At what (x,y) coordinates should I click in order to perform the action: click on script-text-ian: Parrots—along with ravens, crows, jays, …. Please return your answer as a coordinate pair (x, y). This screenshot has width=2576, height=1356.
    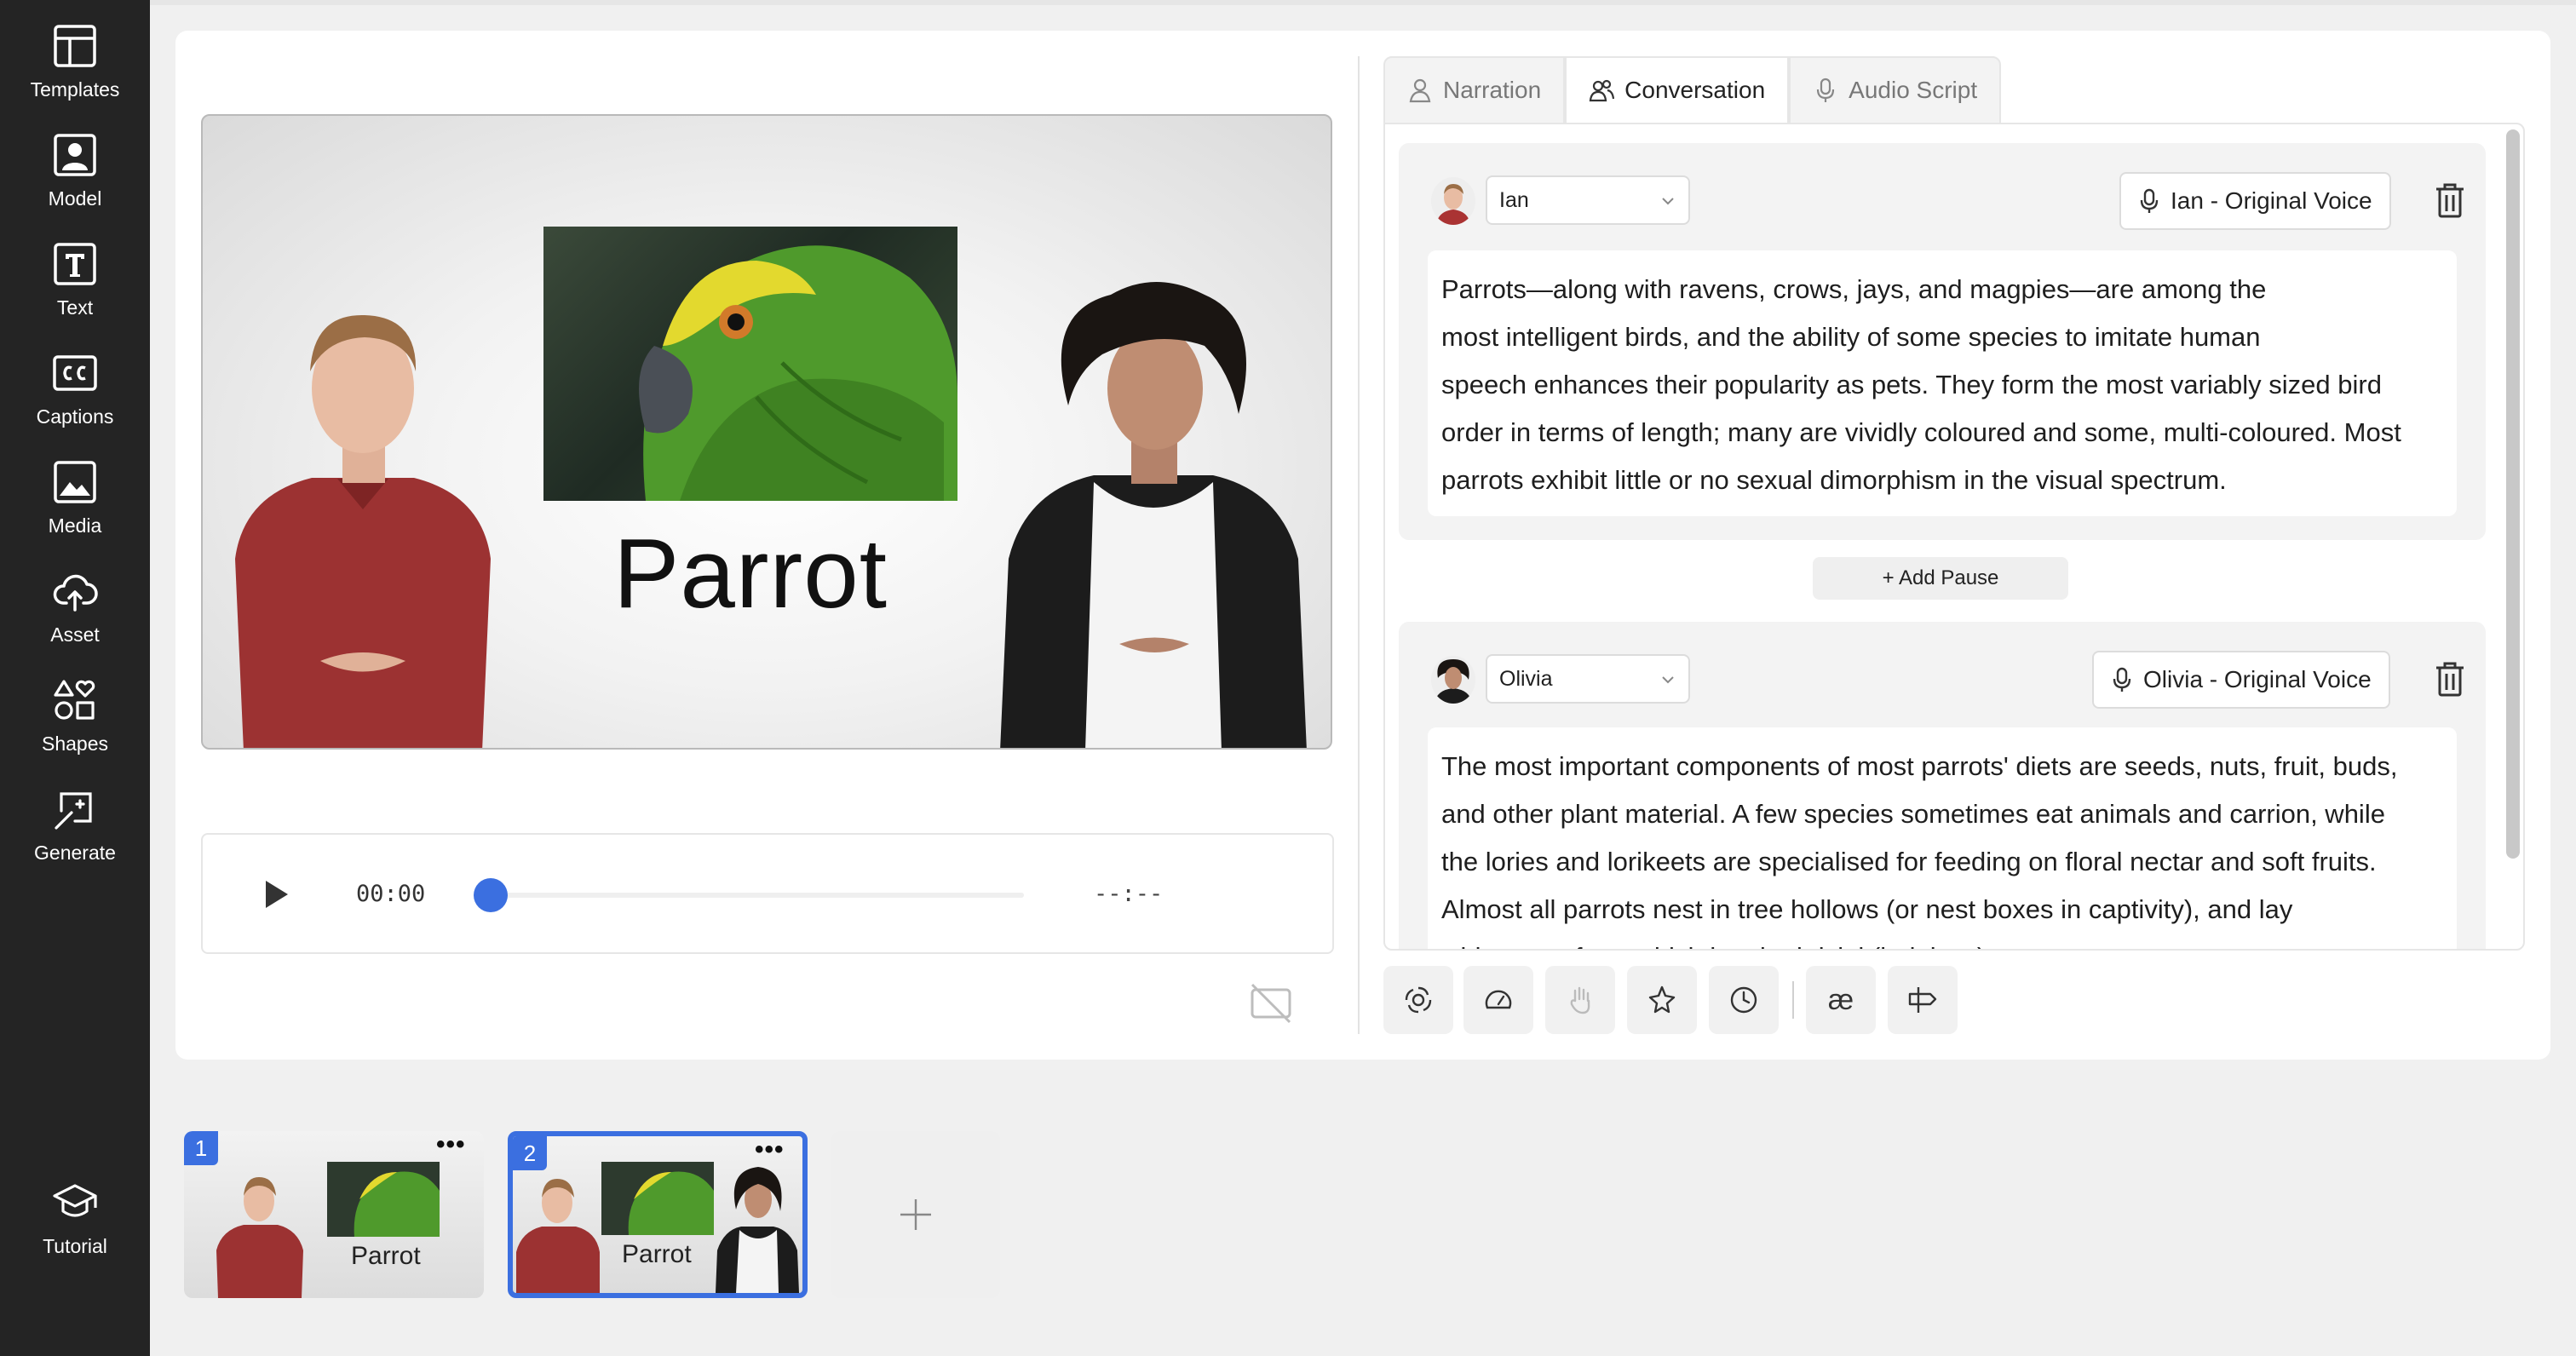
    Looking at the image, I should click on (1943, 383).